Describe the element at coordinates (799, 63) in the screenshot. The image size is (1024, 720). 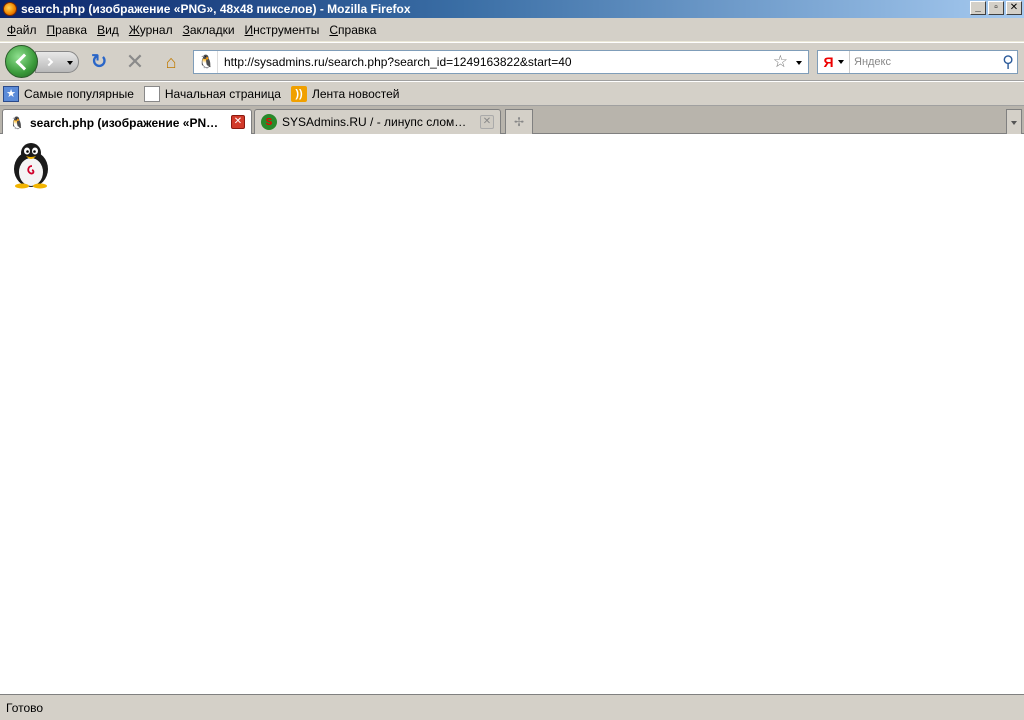
I see `url-dropdown-icon` at that location.